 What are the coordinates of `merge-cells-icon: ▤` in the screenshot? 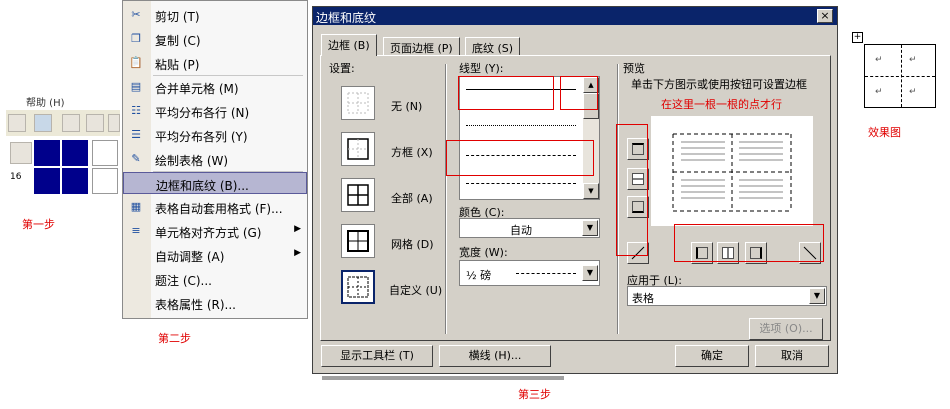 It's located at (136, 86).